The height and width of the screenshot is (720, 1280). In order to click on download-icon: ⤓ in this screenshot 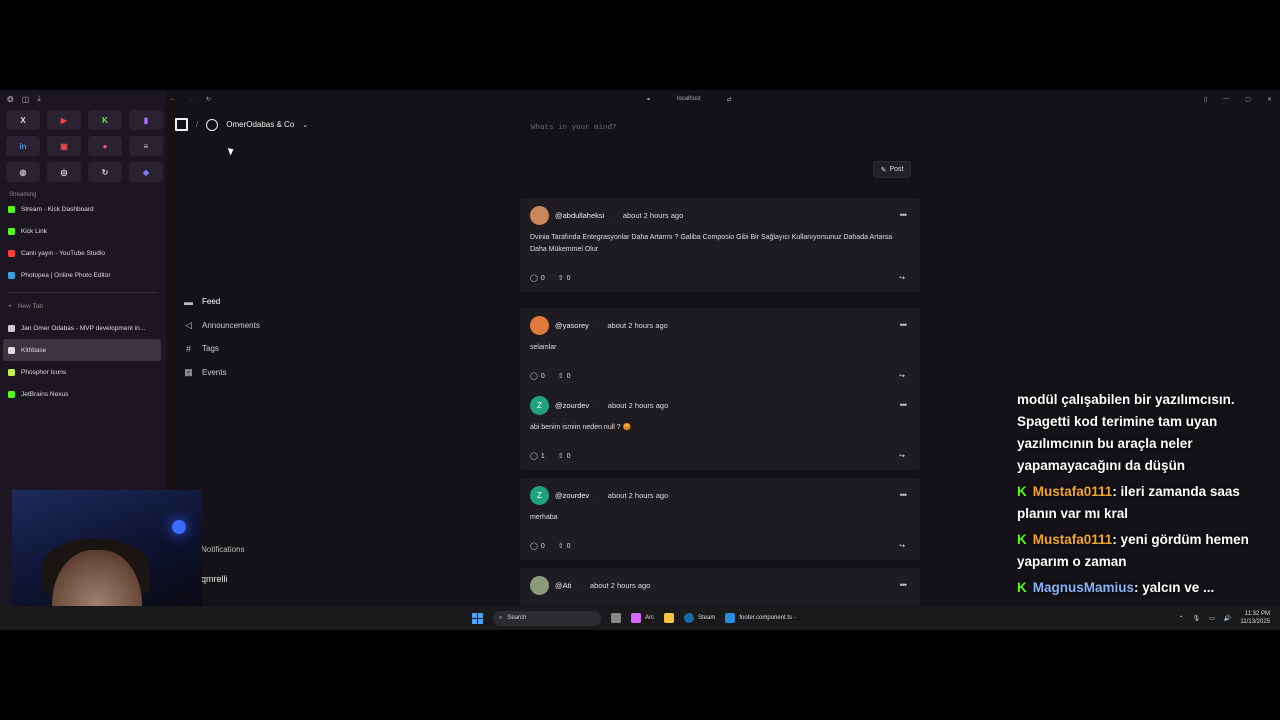, I will do `click(39, 99)`.